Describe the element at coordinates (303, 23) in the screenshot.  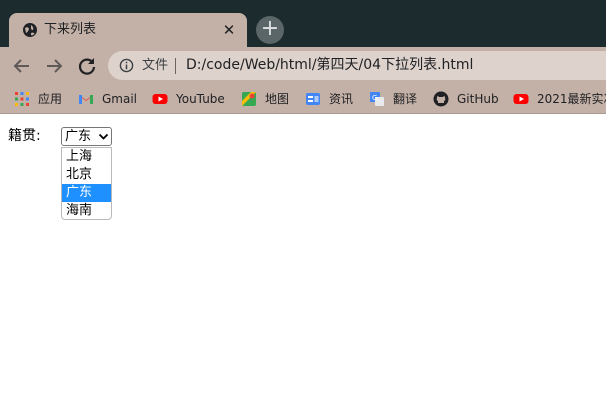
I see `tab-strip: 下来列表 ✕ +` at that location.